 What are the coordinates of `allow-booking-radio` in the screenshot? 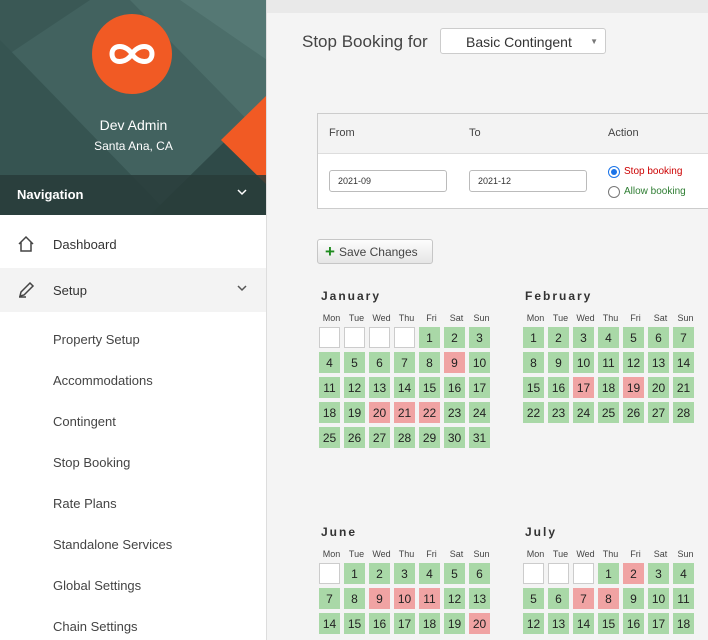 It's located at (614, 192).